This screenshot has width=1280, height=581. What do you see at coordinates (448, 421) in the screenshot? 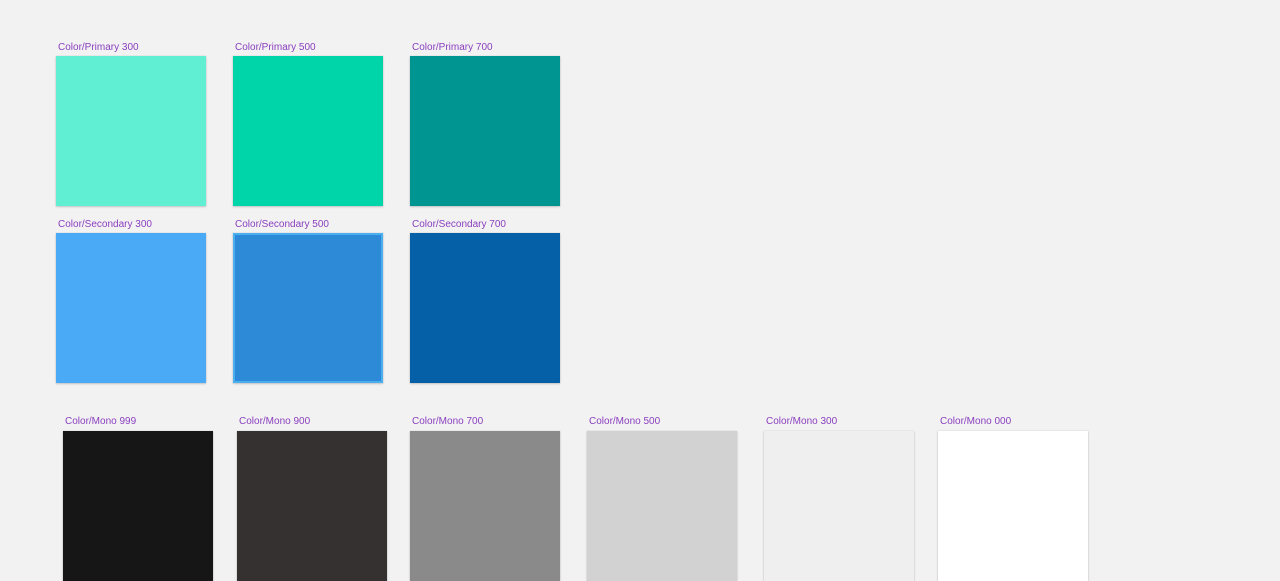
I see `swatch-label: Color/Mono 700` at bounding box center [448, 421].